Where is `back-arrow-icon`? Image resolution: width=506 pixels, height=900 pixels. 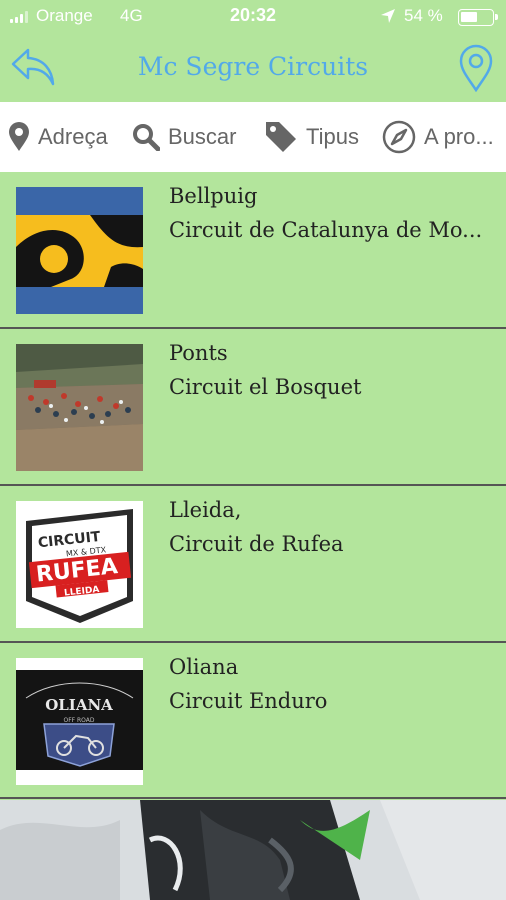 back-arrow-icon is located at coordinates (33, 67).